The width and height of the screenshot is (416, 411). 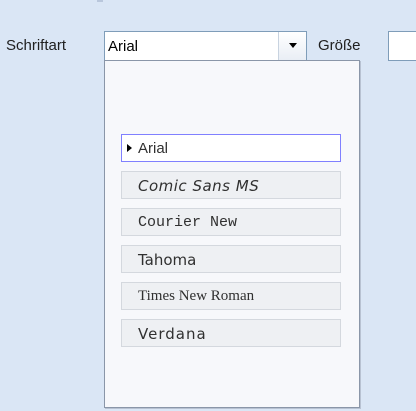 What do you see at coordinates (123, 46) in the screenshot?
I see `font-combobox-value: Arial` at bounding box center [123, 46].